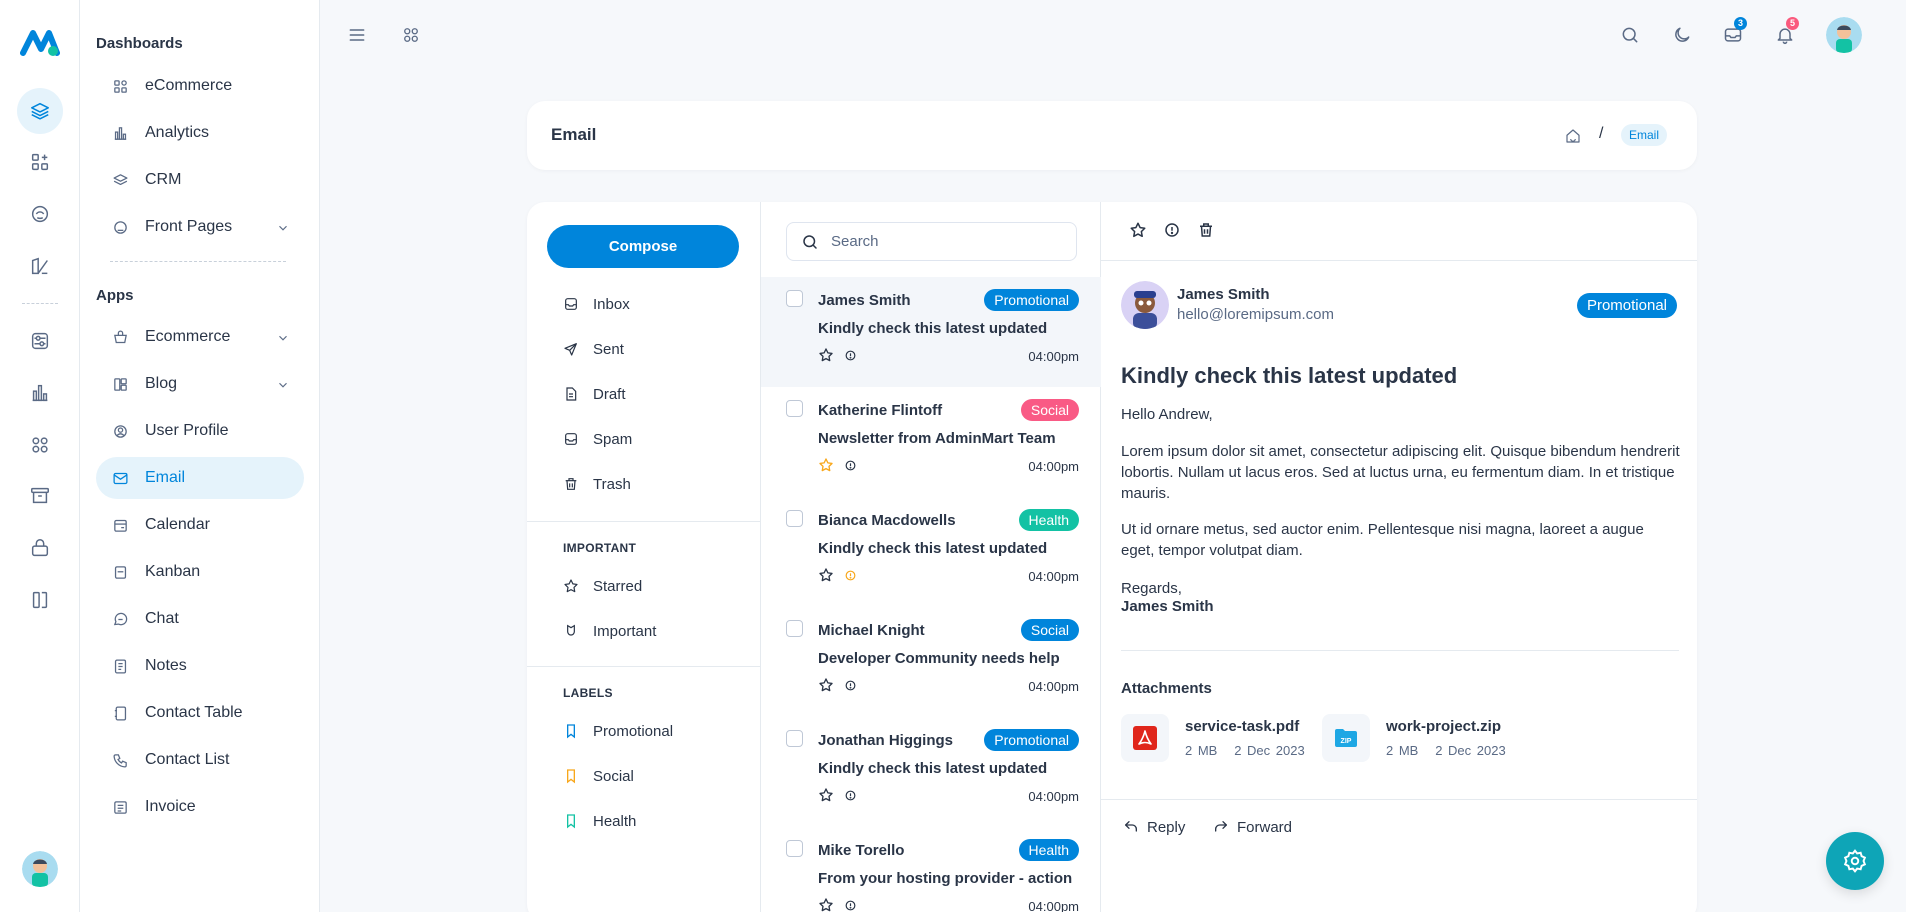  I want to click on rail-archive-icon, so click(40, 496).